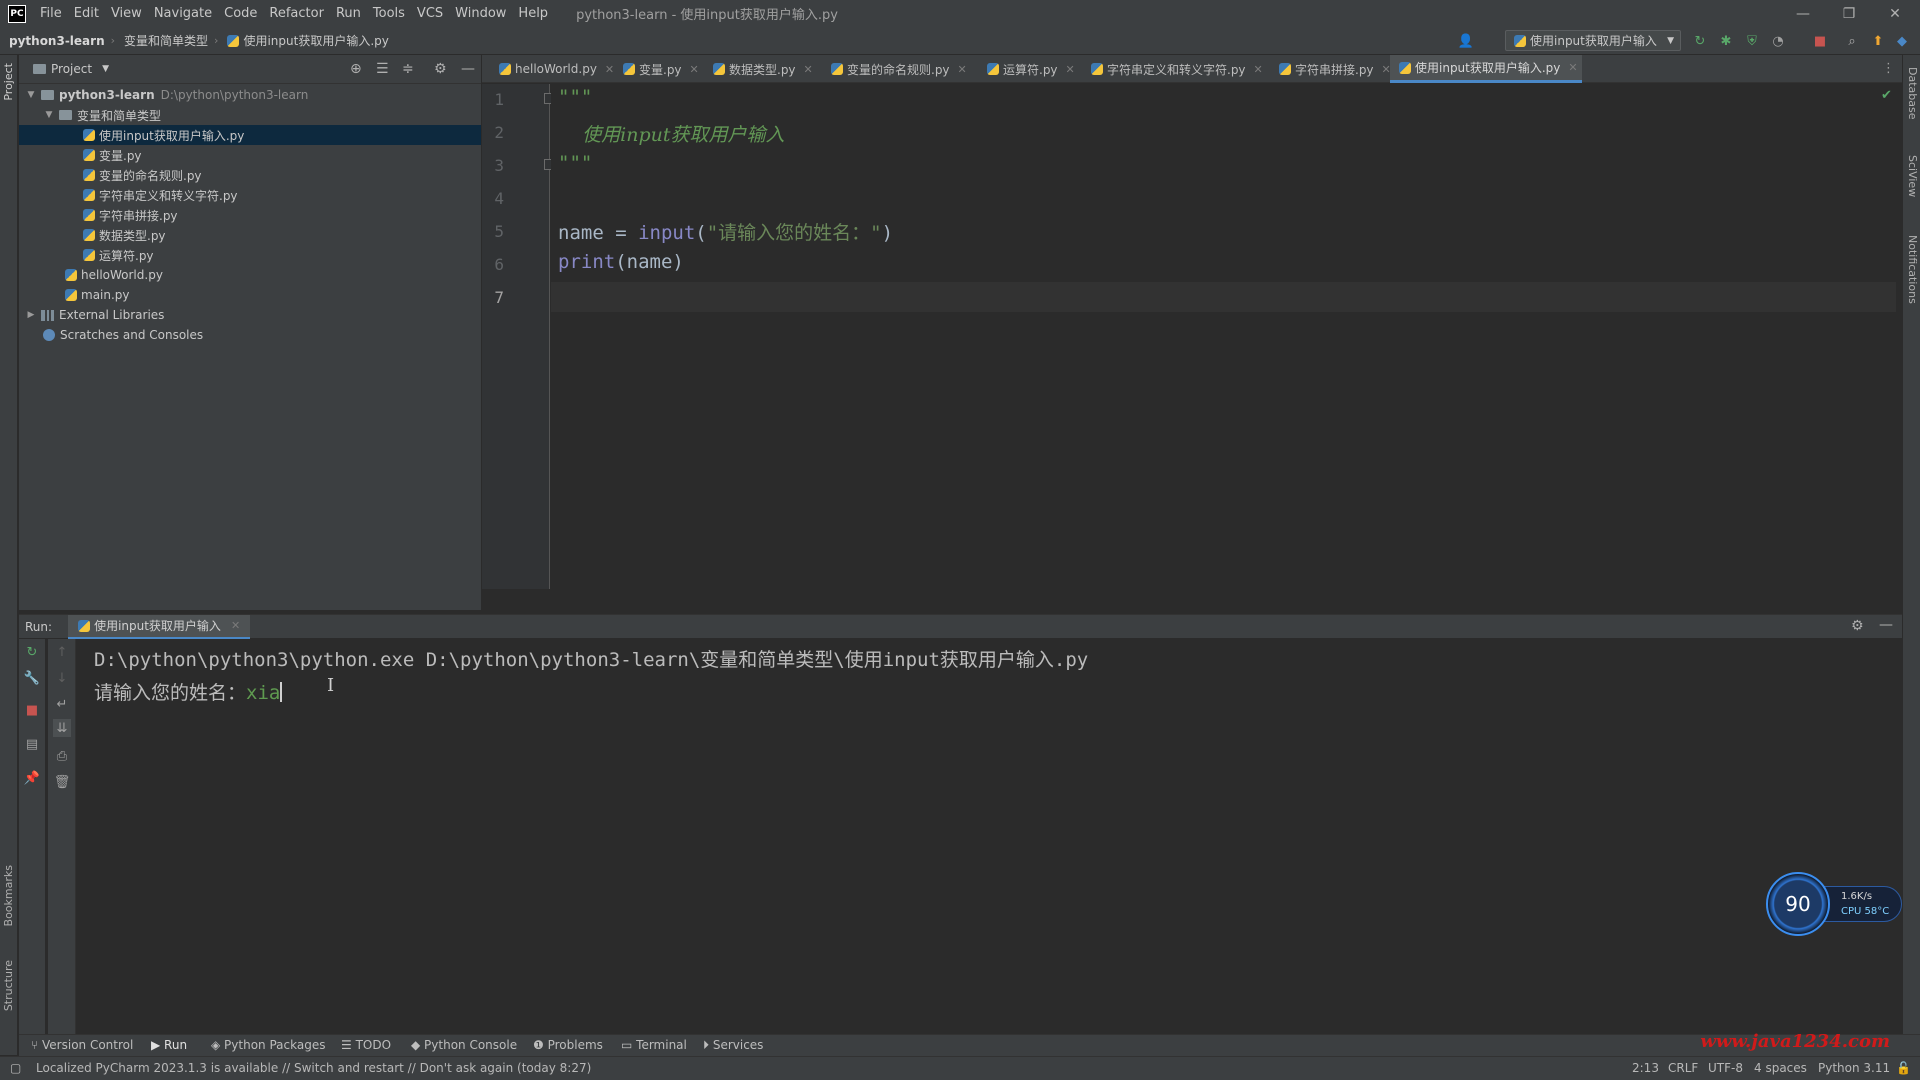 The width and height of the screenshot is (1920, 1080). Describe the element at coordinates (62, 728) in the screenshot. I see `scroll-to-end-icon: ⇊` at that location.